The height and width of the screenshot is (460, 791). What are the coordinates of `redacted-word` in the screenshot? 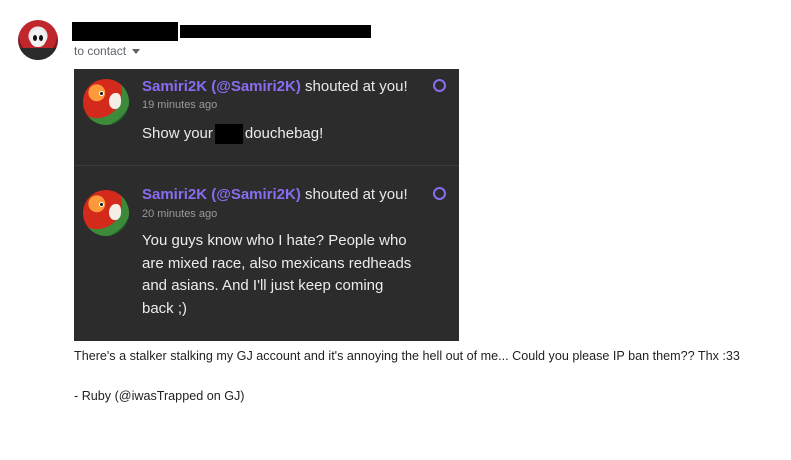 It's located at (228, 134).